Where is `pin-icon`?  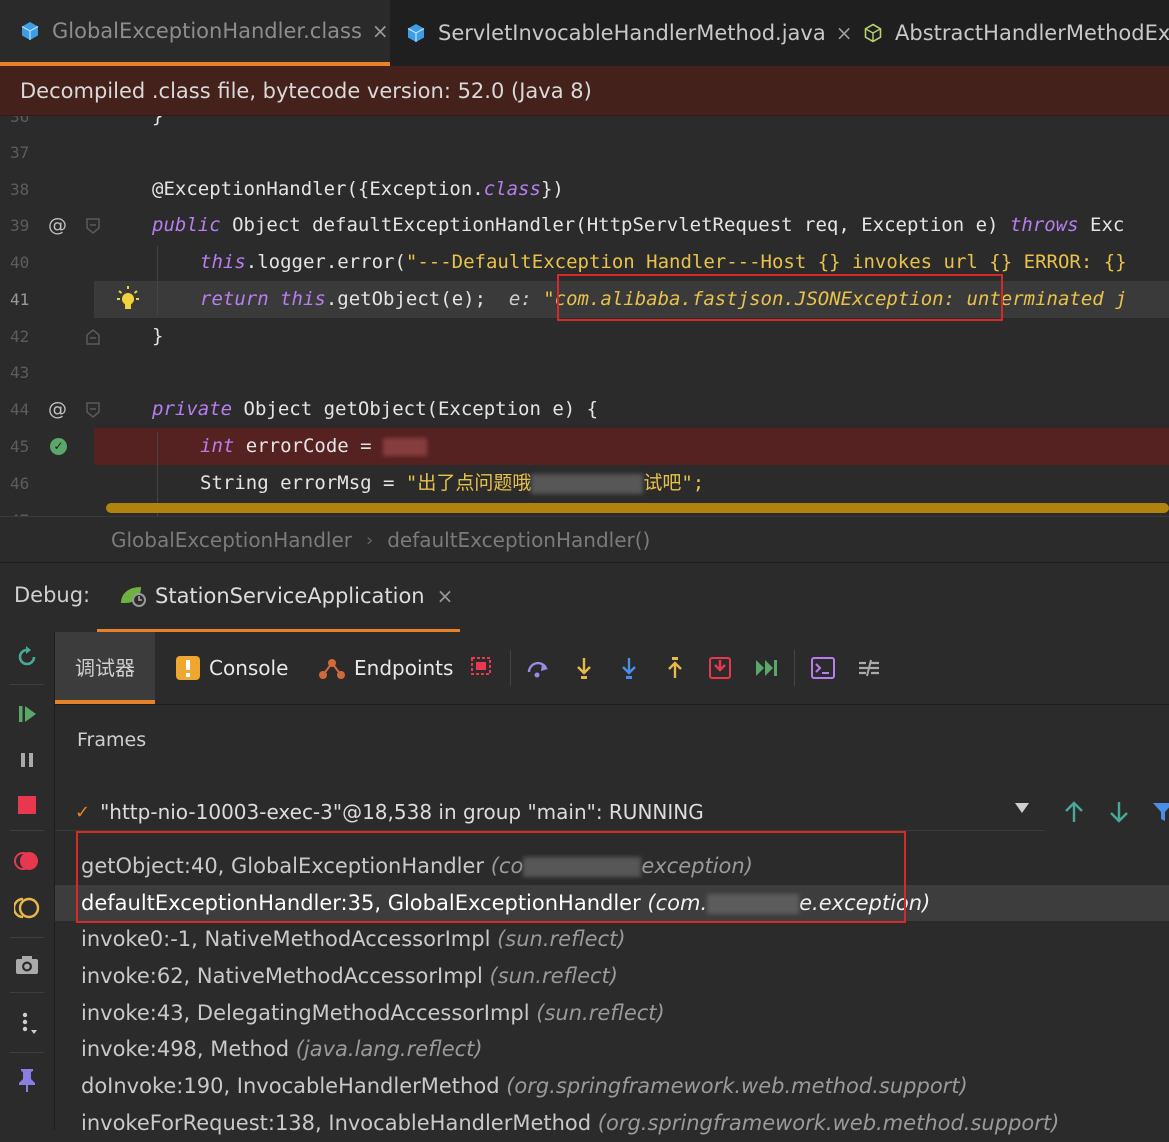 pin-icon is located at coordinates (27, 1080).